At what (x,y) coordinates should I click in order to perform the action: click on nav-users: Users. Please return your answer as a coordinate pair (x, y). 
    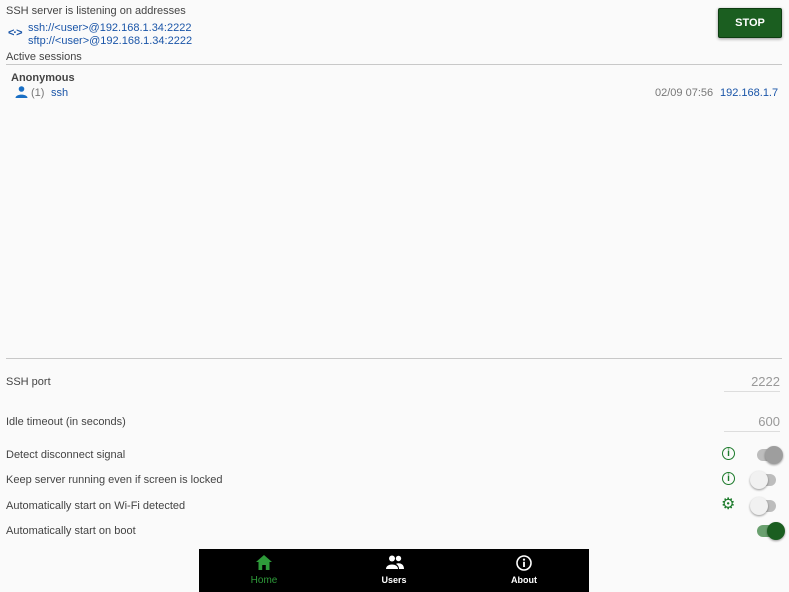
    Looking at the image, I should click on (394, 570).